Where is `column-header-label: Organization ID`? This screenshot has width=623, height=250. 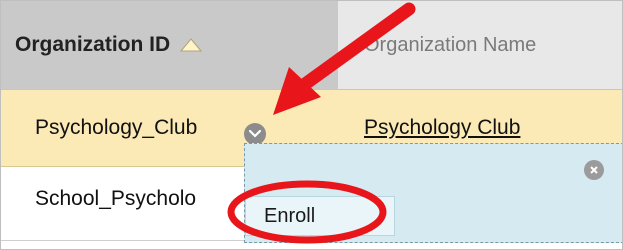 column-header-label: Organization ID is located at coordinates (93, 44).